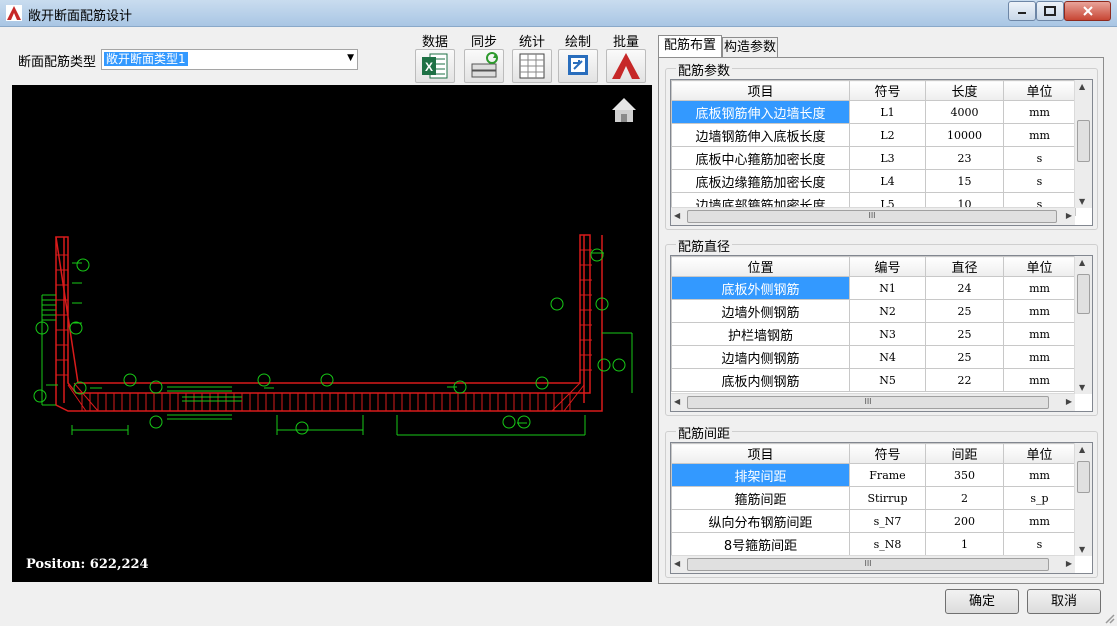 The image size is (1117, 626). What do you see at coordinates (760, 288) in the screenshot?
I see `table-cell: 底板外侧钢筋` at bounding box center [760, 288].